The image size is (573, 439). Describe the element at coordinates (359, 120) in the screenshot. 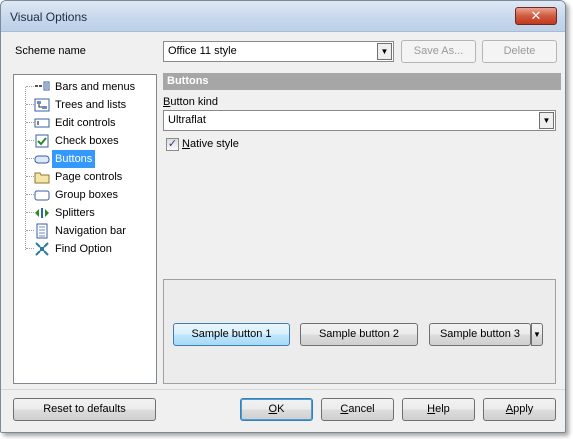

I see `button-kind-select: Ultraflat ▼` at that location.